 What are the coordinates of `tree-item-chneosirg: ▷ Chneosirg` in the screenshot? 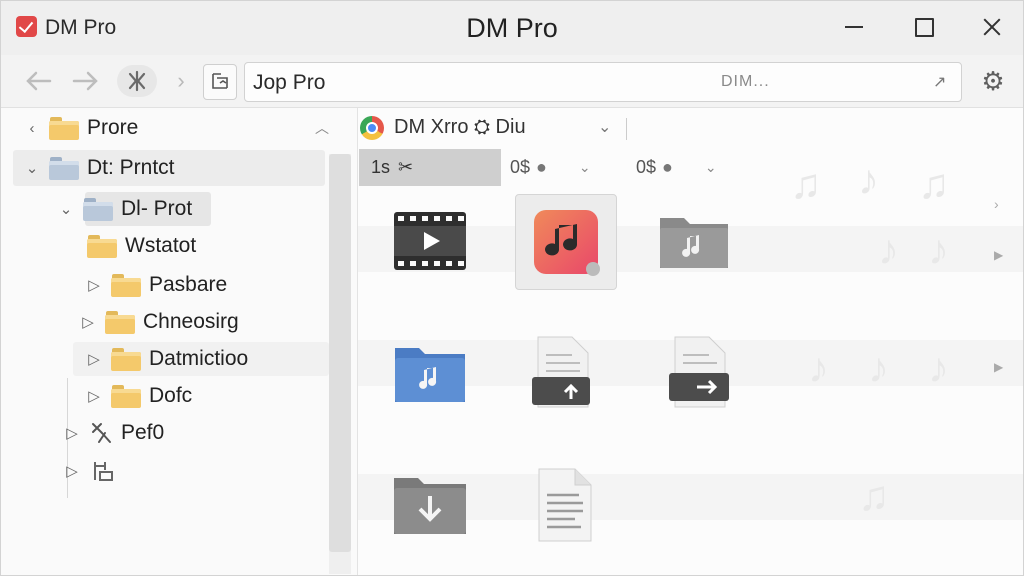 It's located at (159, 322).